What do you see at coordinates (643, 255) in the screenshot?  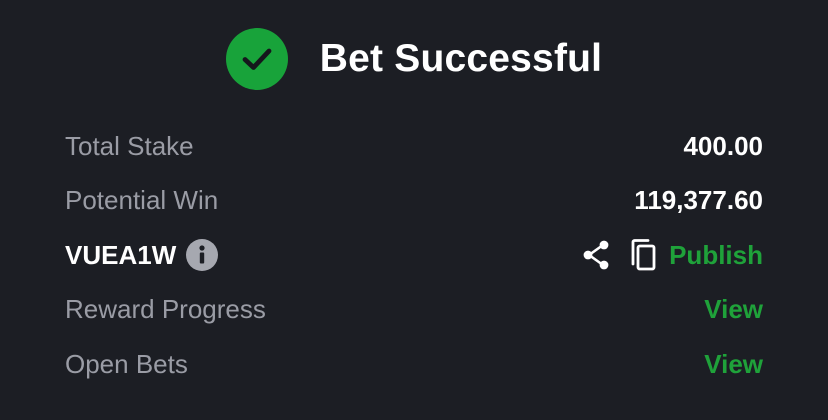 I see `copy-icon` at bounding box center [643, 255].